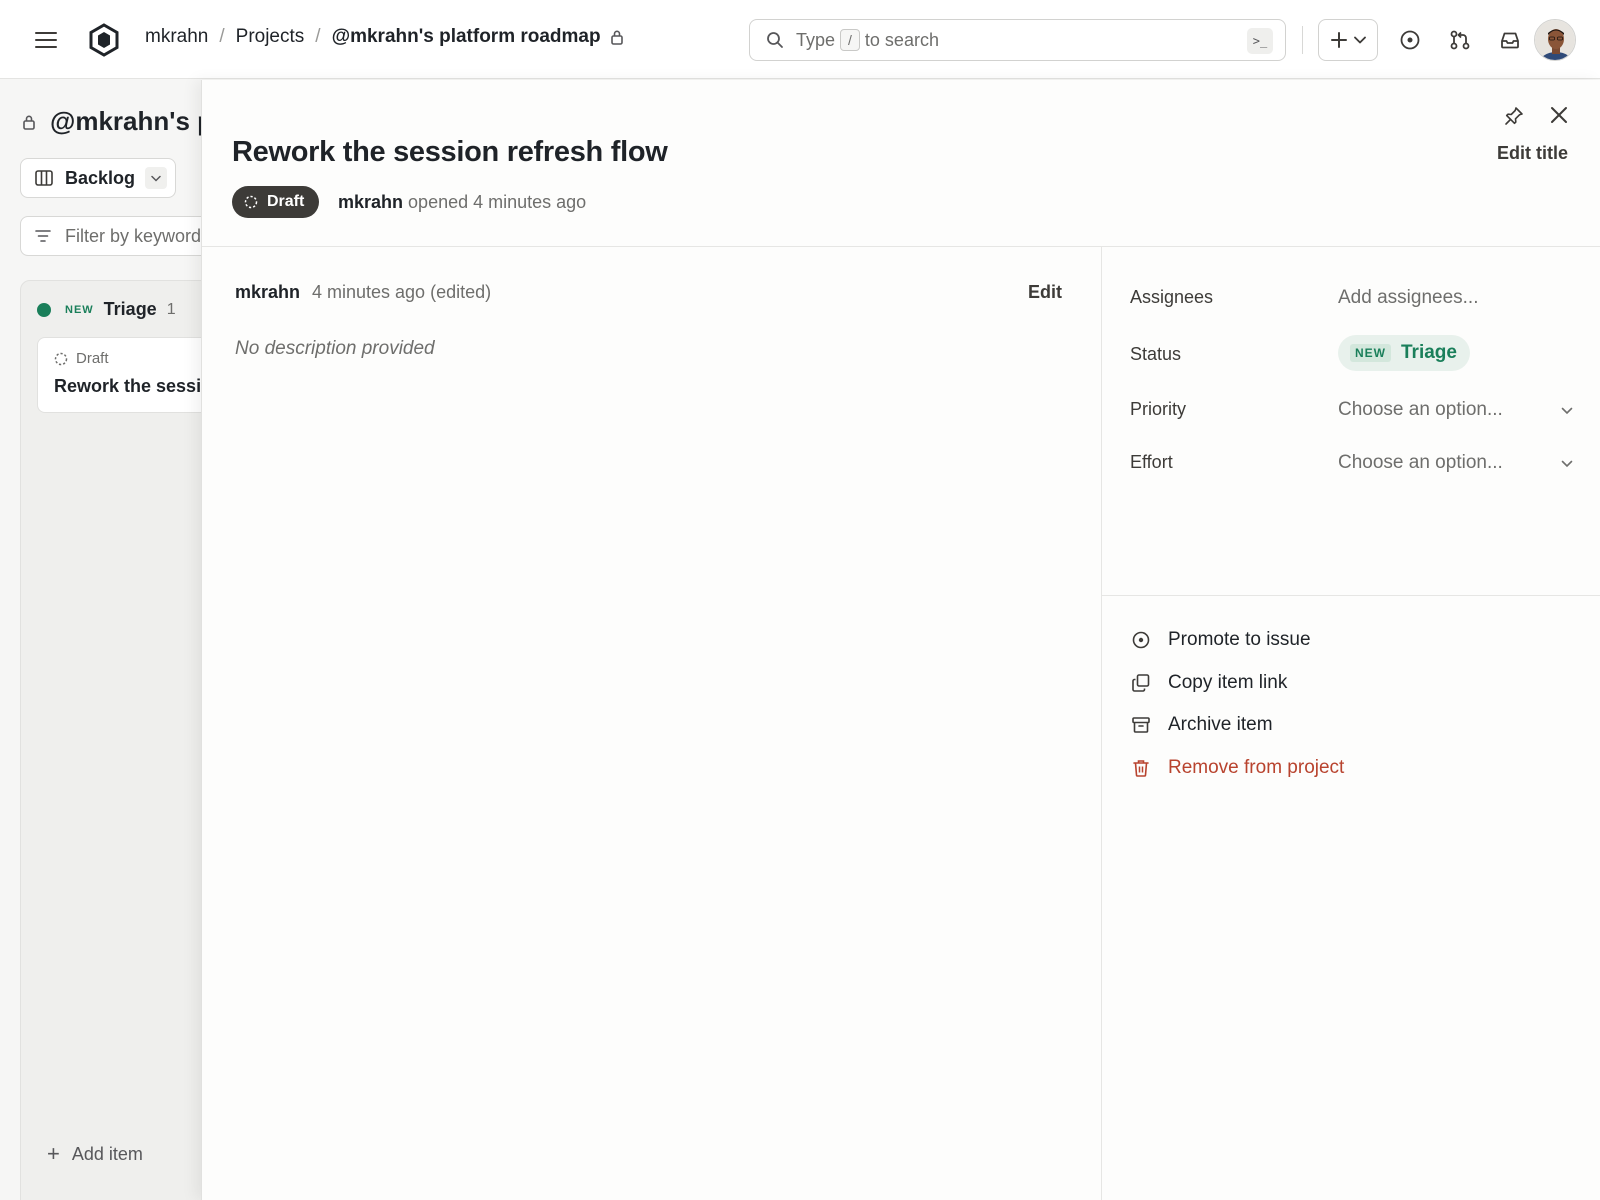  I want to click on breadcrumb-project: @mkrahn's platform roadmap, so click(466, 37).